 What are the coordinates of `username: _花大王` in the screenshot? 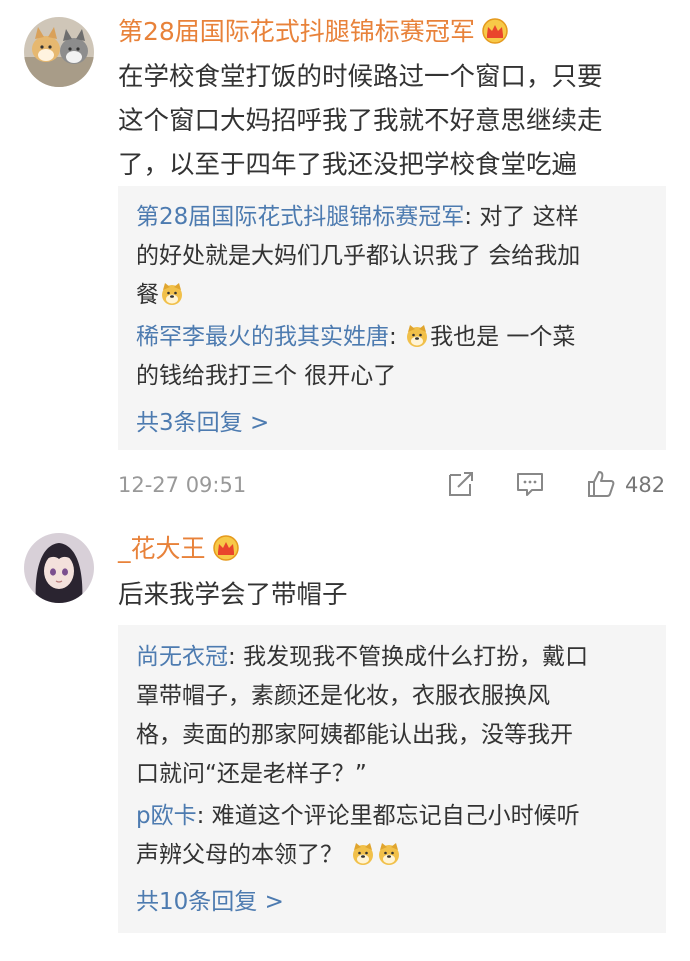 It's located at (179, 549).